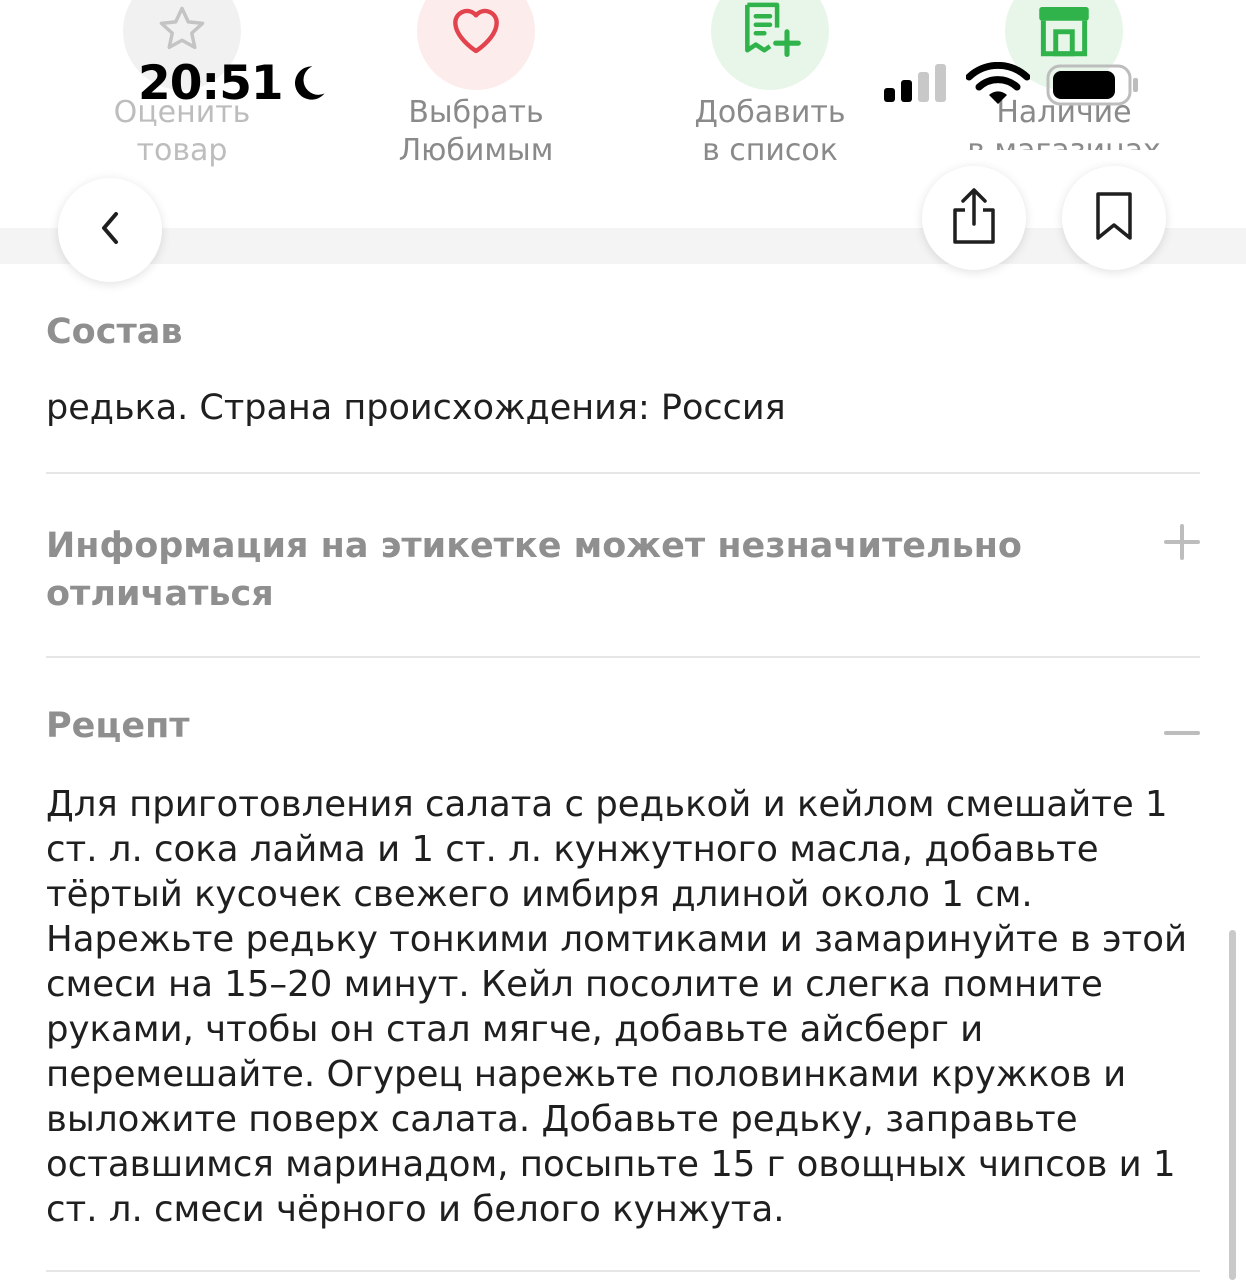 This screenshot has height=1280, width=1246. Describe the element at coordinates (1232, 1105) in the screenshot. I see `scrollbar` at that location.